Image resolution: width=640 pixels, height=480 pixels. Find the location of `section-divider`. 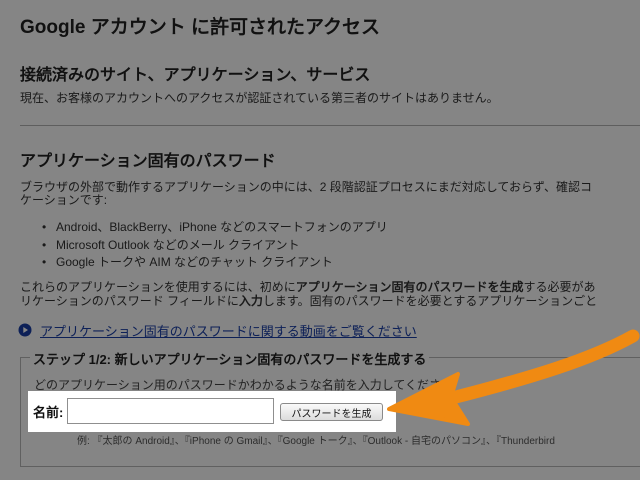

section-divider is located at coordinates (330, 125).